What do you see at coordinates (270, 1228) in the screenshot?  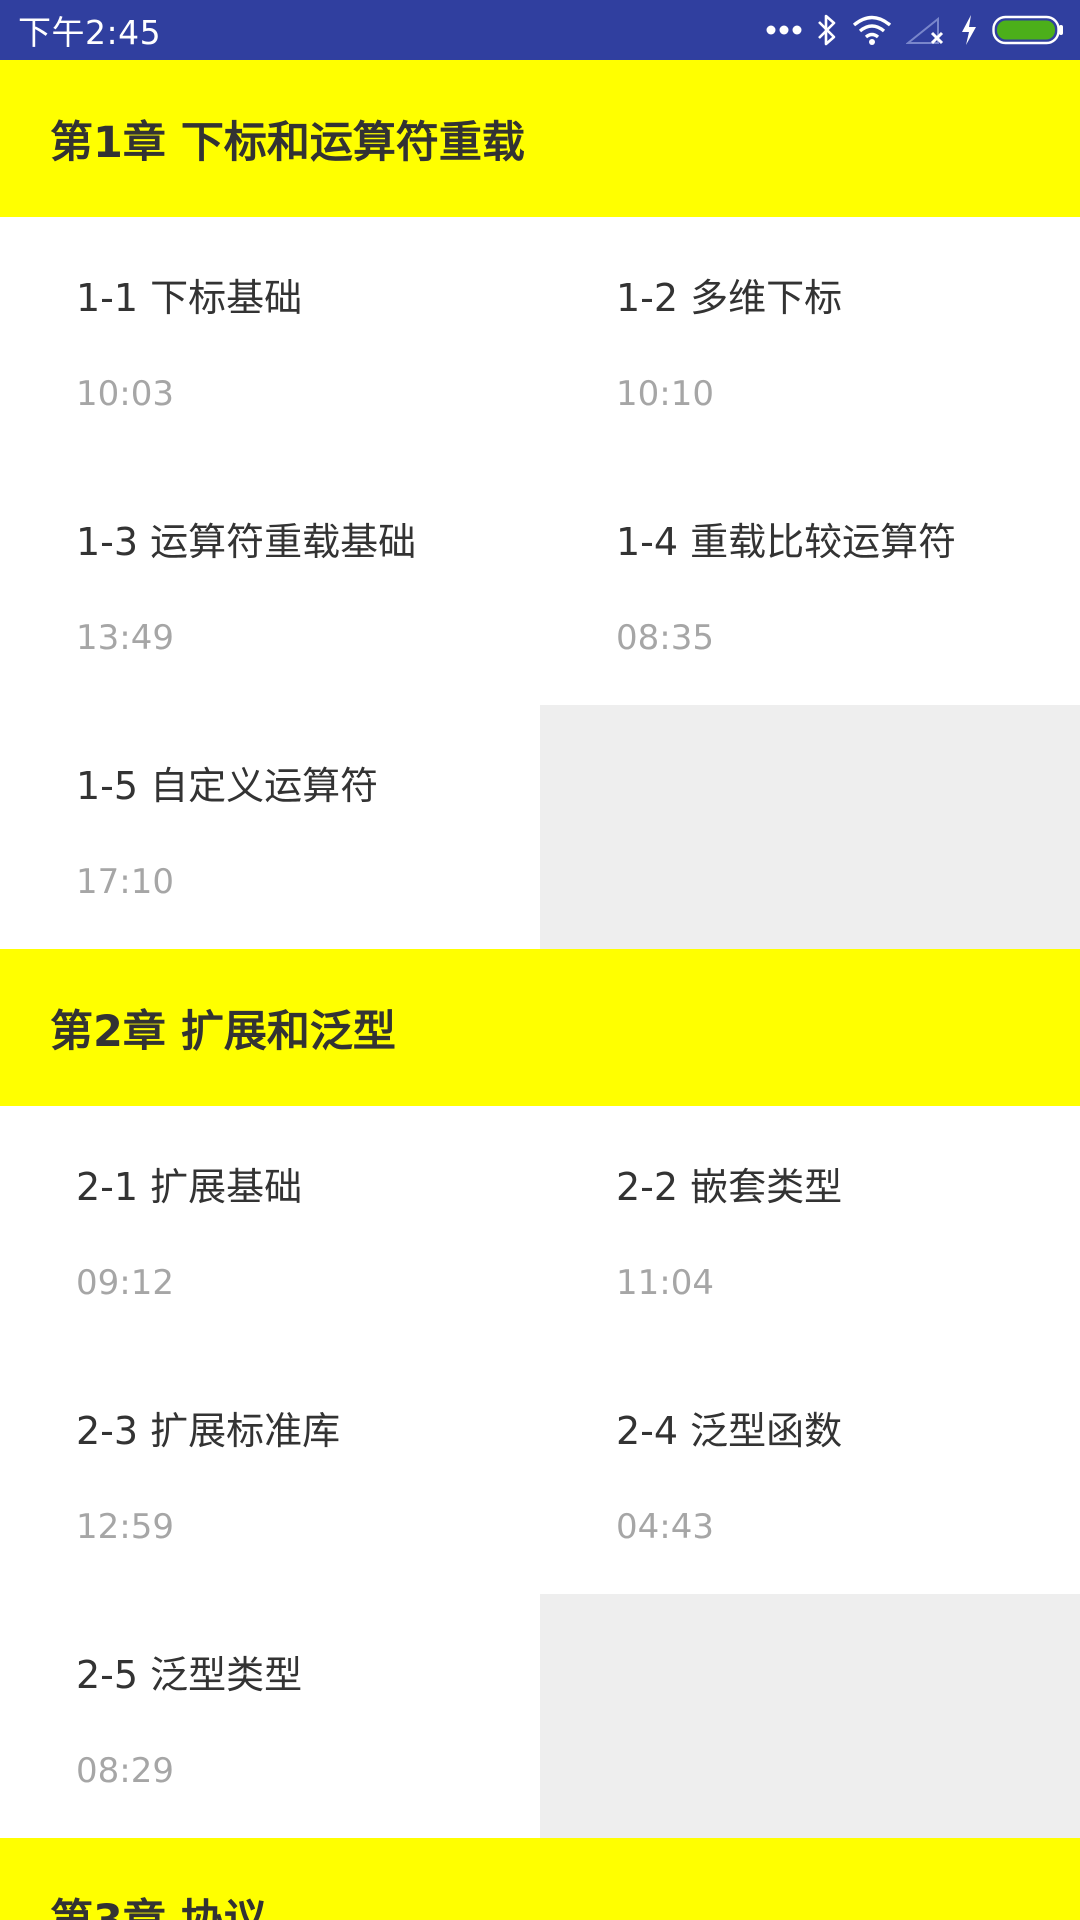 I see `lesson-card: 2-1 扩展基础 09:12` at bounding box center [270, 1228].